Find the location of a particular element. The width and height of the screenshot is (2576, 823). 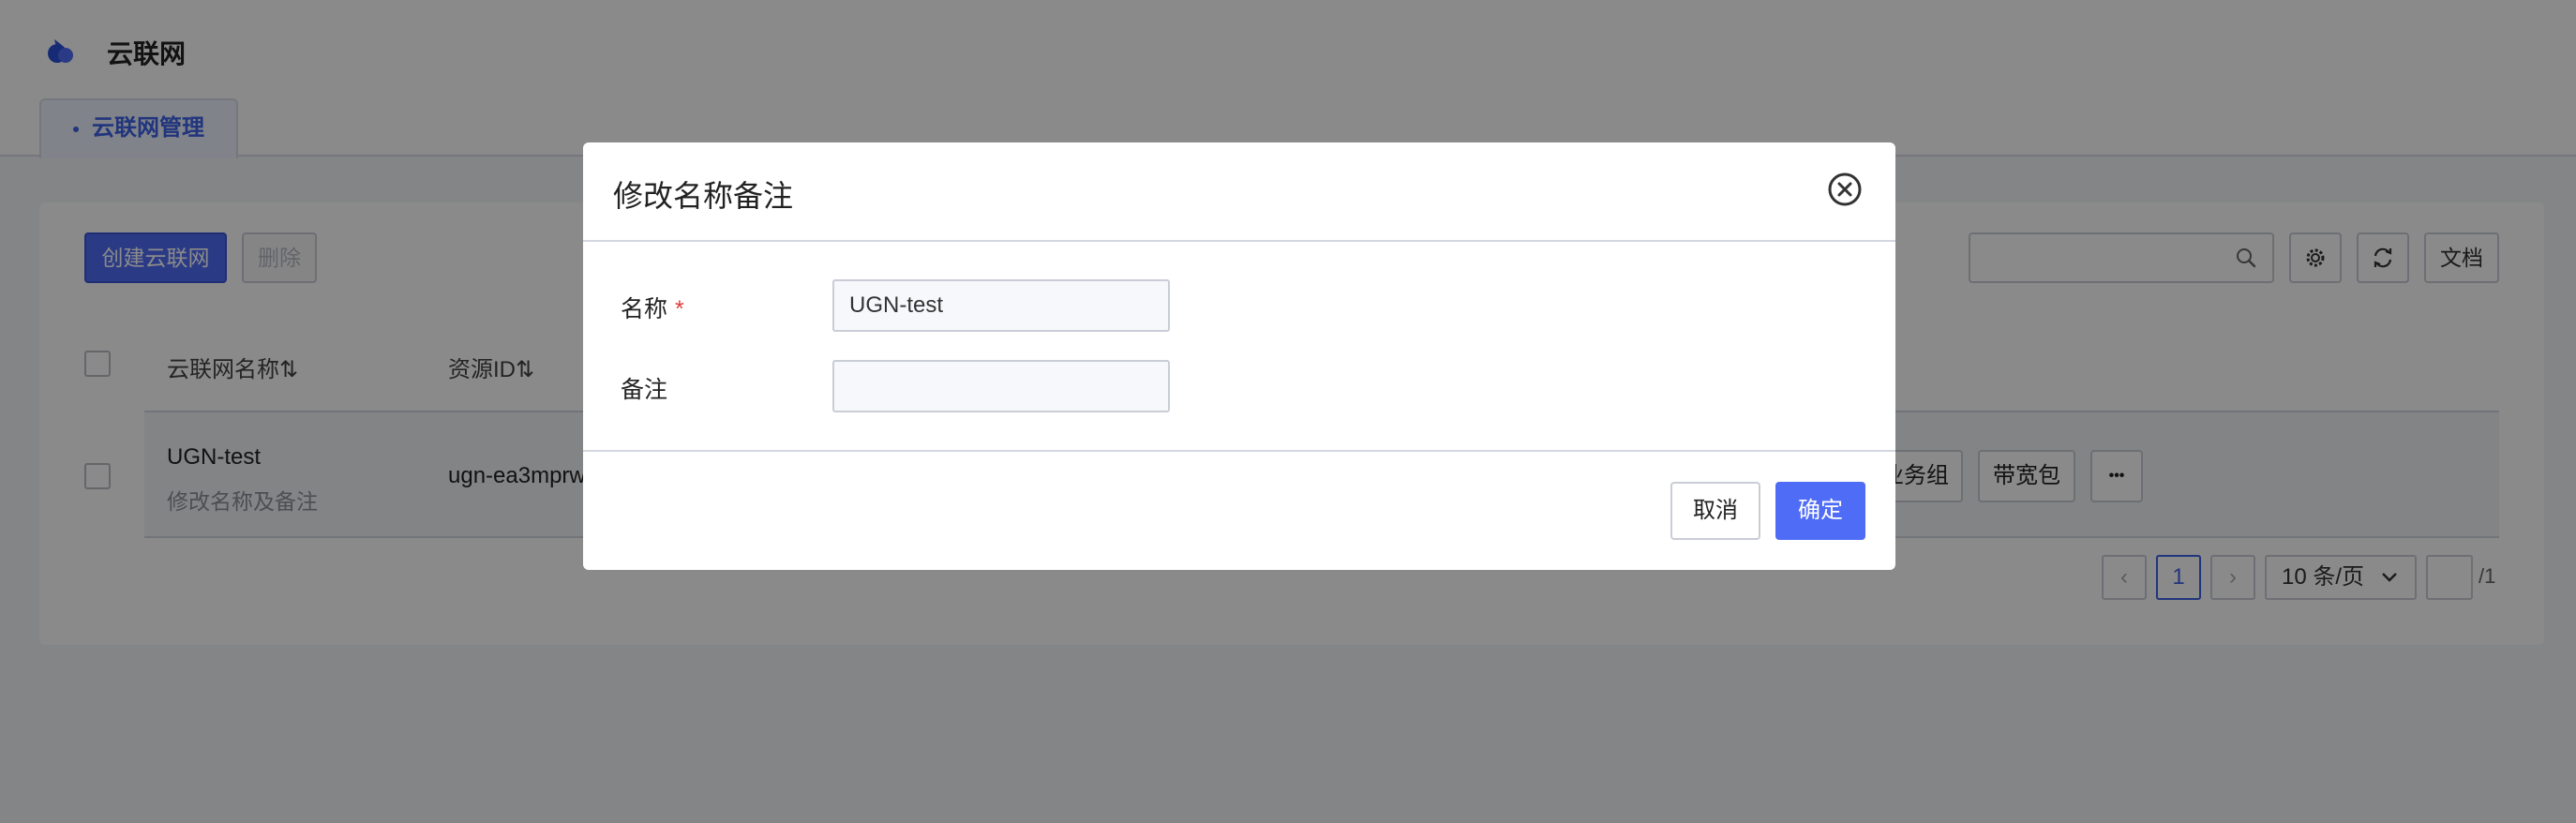

dialog-header-divider is located at coordinates (1239, 241).